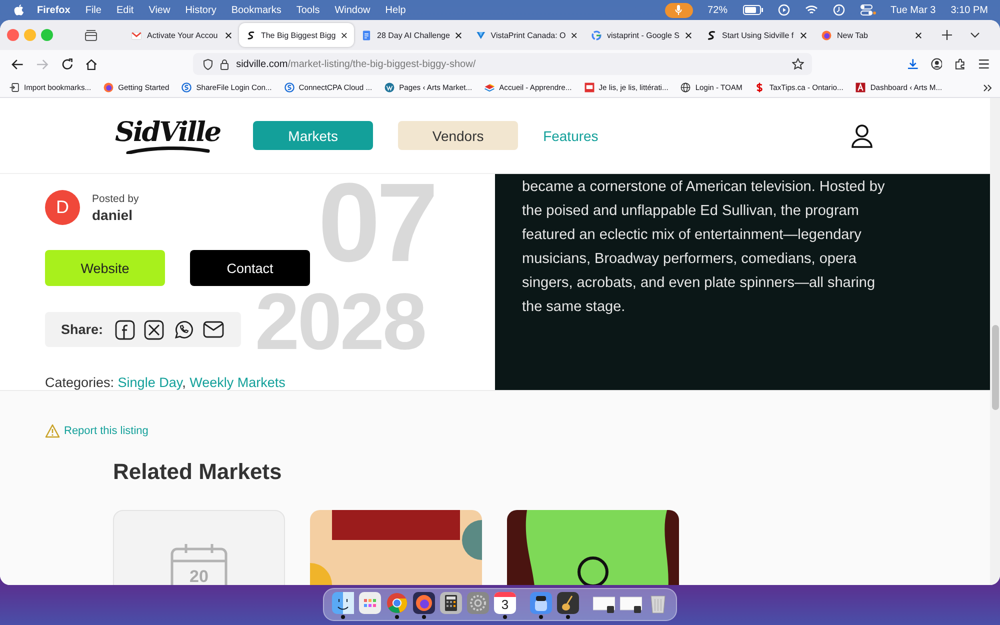 Image resolution: width=1000 pixels, height=625 pixels. What do you see at coordinates (641, 35) in the screenshot?
I see `tab: vistaprint - Google S` at bounding box center [641, 35].